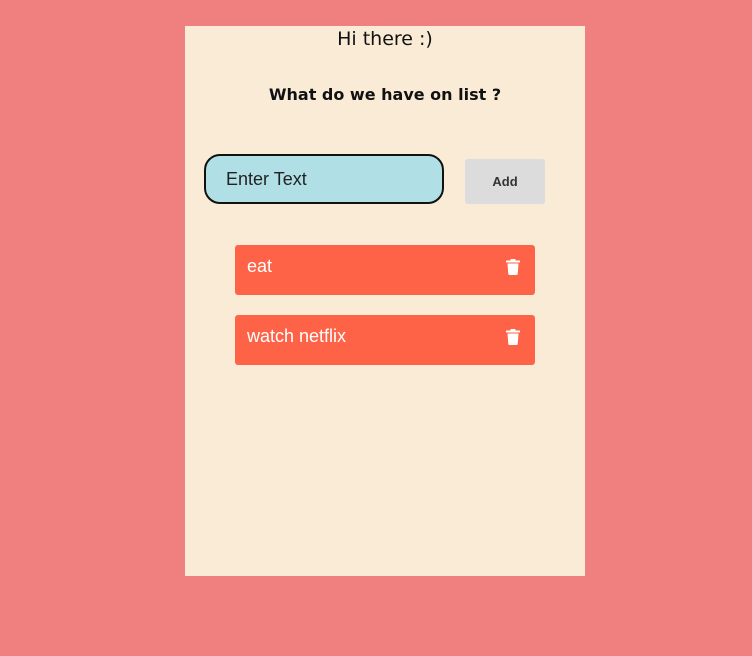  Describe the element at coordinates (260, 266) in the screenshot. I see `todo-item-text: eat` at that location.